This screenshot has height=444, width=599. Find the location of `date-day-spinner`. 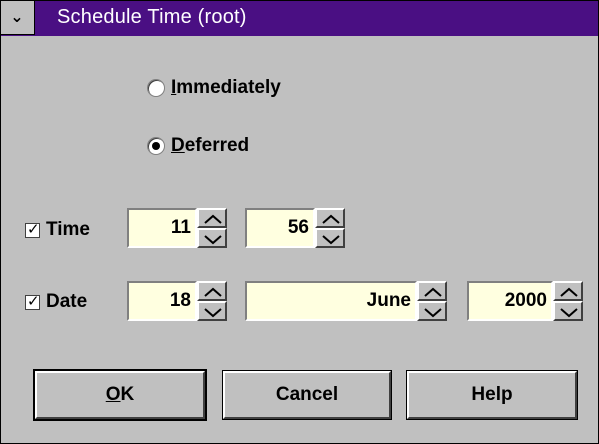

date-day-spinner is located at coordinates (212, 301).